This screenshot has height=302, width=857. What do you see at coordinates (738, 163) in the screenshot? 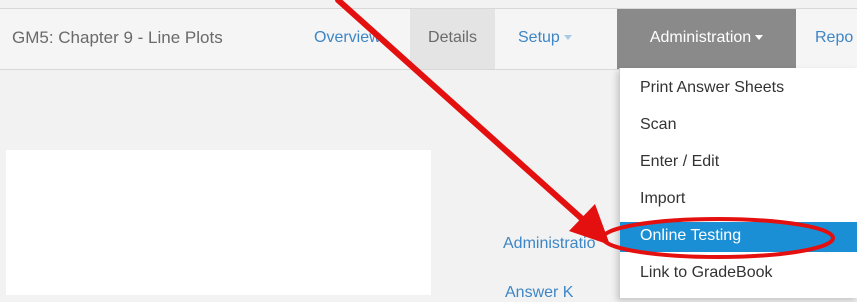
I see `menu-item-enter-edit: Enter / Edit` at bounding box center [738, 163].